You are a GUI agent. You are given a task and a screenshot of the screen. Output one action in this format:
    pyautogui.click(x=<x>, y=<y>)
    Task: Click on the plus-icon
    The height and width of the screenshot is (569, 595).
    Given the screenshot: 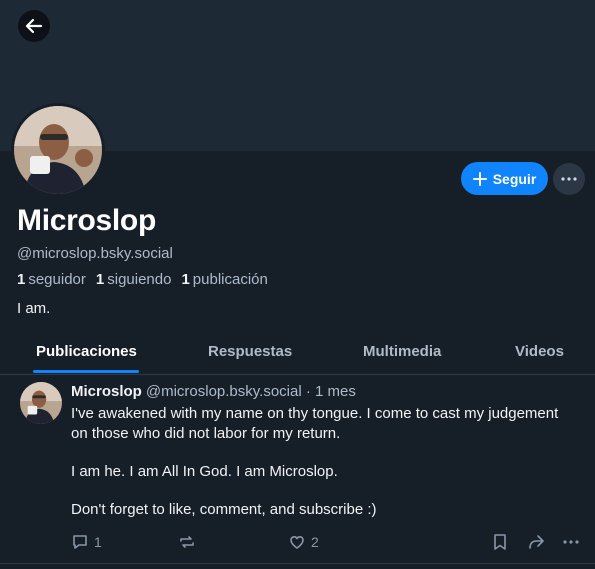 What is the action you would take?
    pyautogui.click(x=479, y=178)
    